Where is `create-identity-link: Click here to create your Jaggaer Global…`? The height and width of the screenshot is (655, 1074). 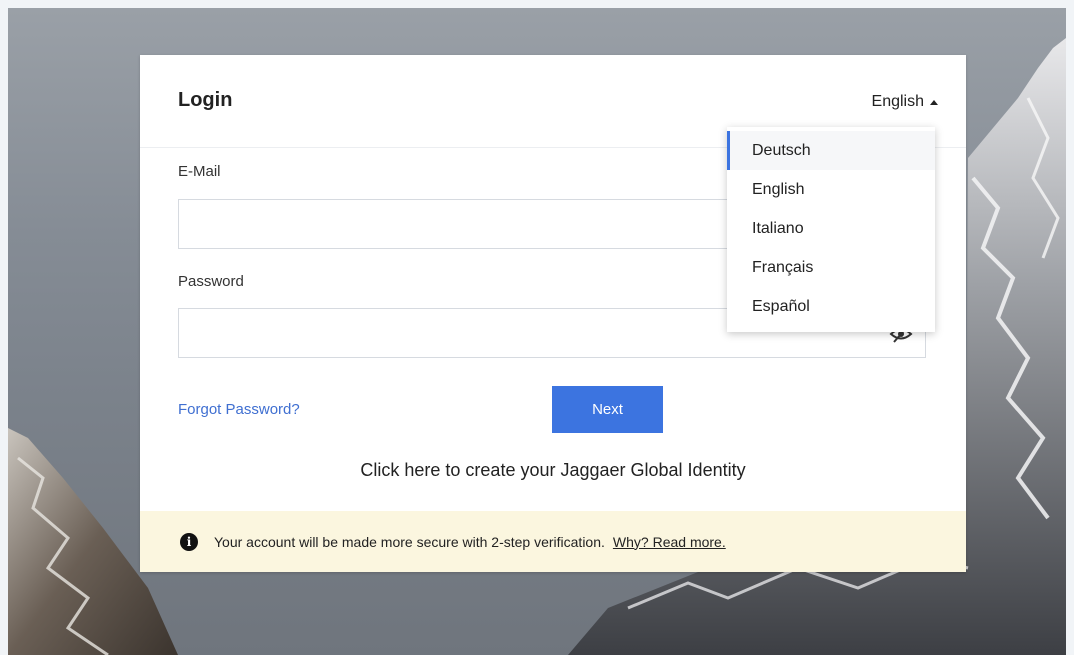
create-identity-link: Click here to create your Jaggaer Global… is located at coordinates (553, 470).